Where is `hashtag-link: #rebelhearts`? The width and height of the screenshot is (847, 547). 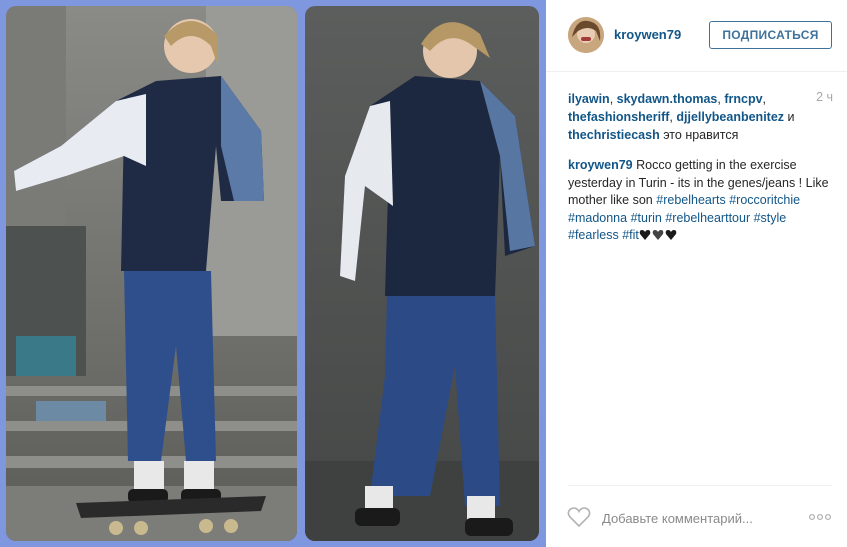 hashtag-link: #rebelhearts is located at coordinates (691, 200).